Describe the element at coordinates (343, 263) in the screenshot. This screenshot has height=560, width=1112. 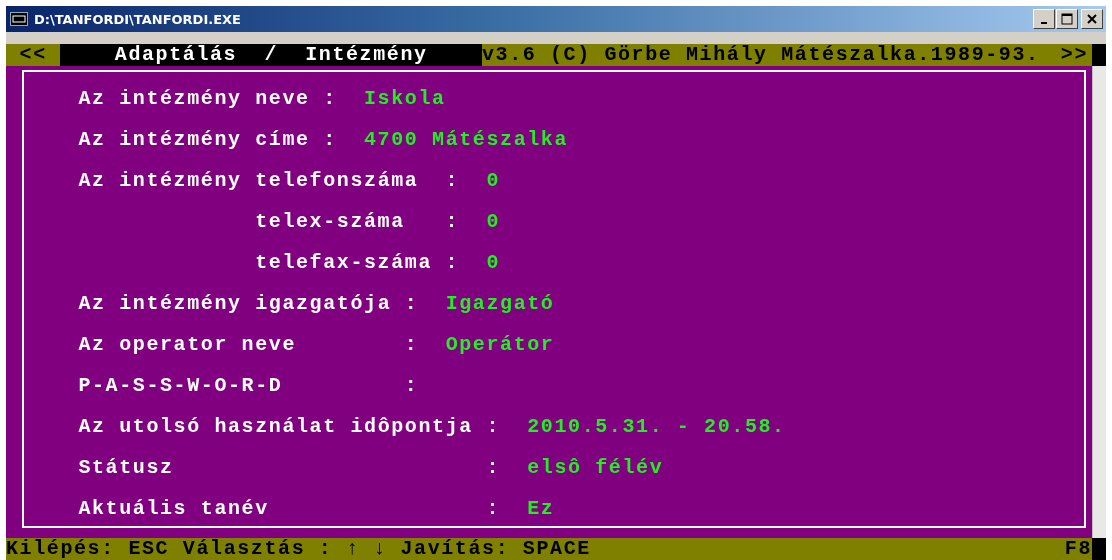
I see `field-label: telefax-száma` at that location.